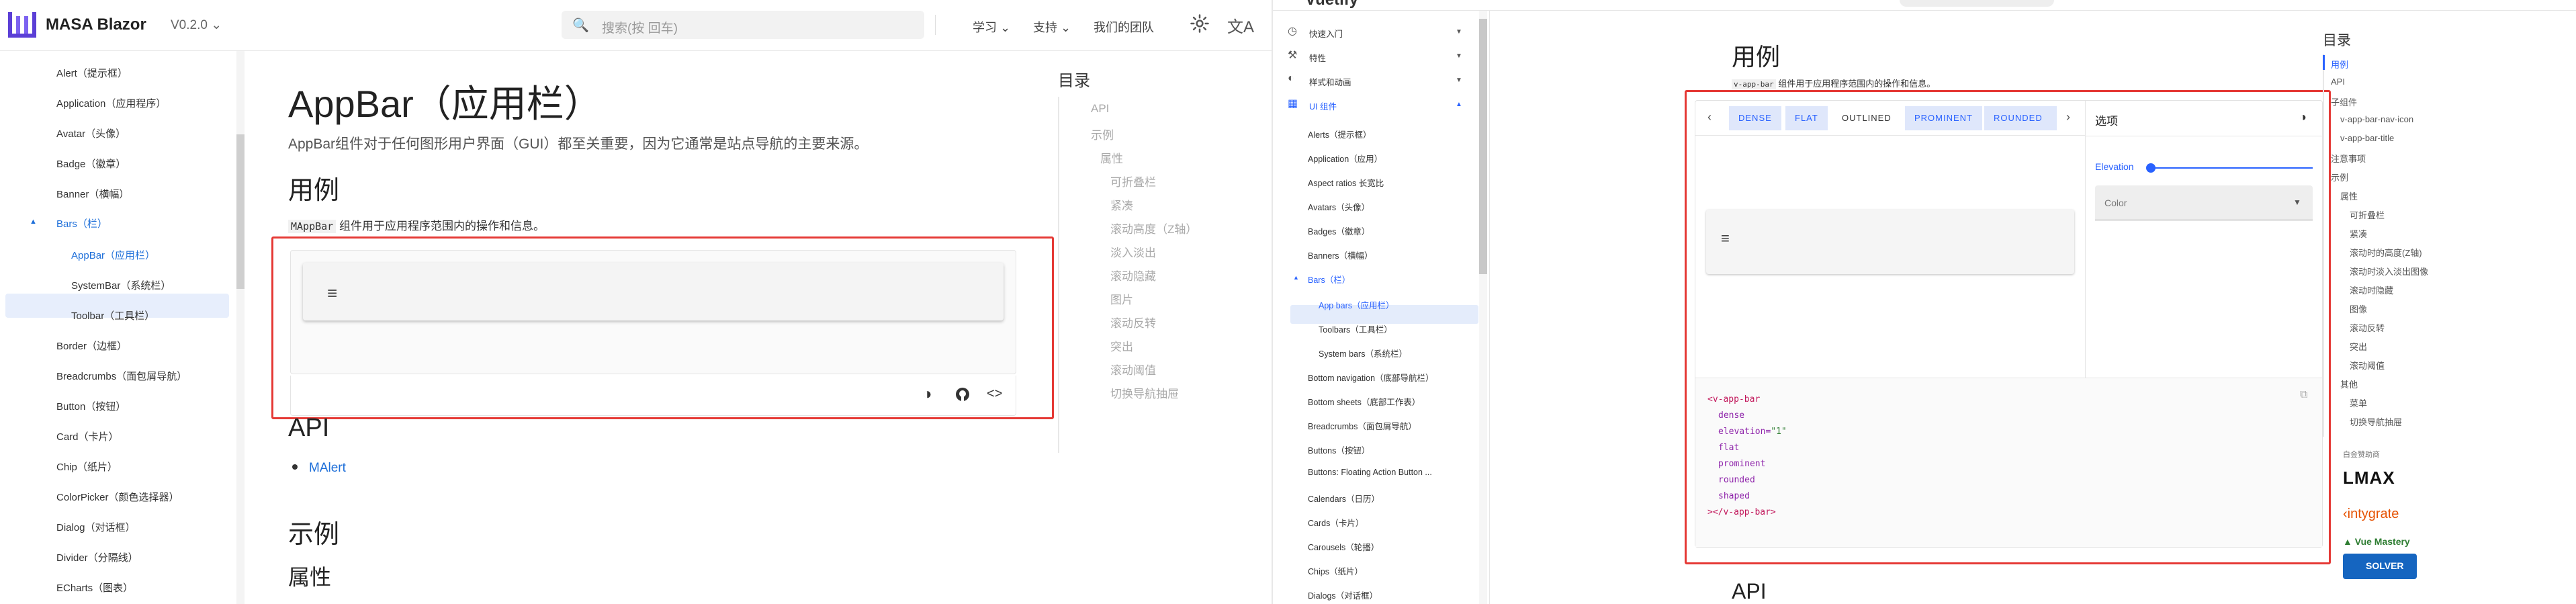 Image resolution: width=2576 pixels, height=604 pixels. What do you see at coordinates (1867, 118) in the screenshot?
I see `chip-outlined: OUTLINED` at bounding box center [1867, 118].